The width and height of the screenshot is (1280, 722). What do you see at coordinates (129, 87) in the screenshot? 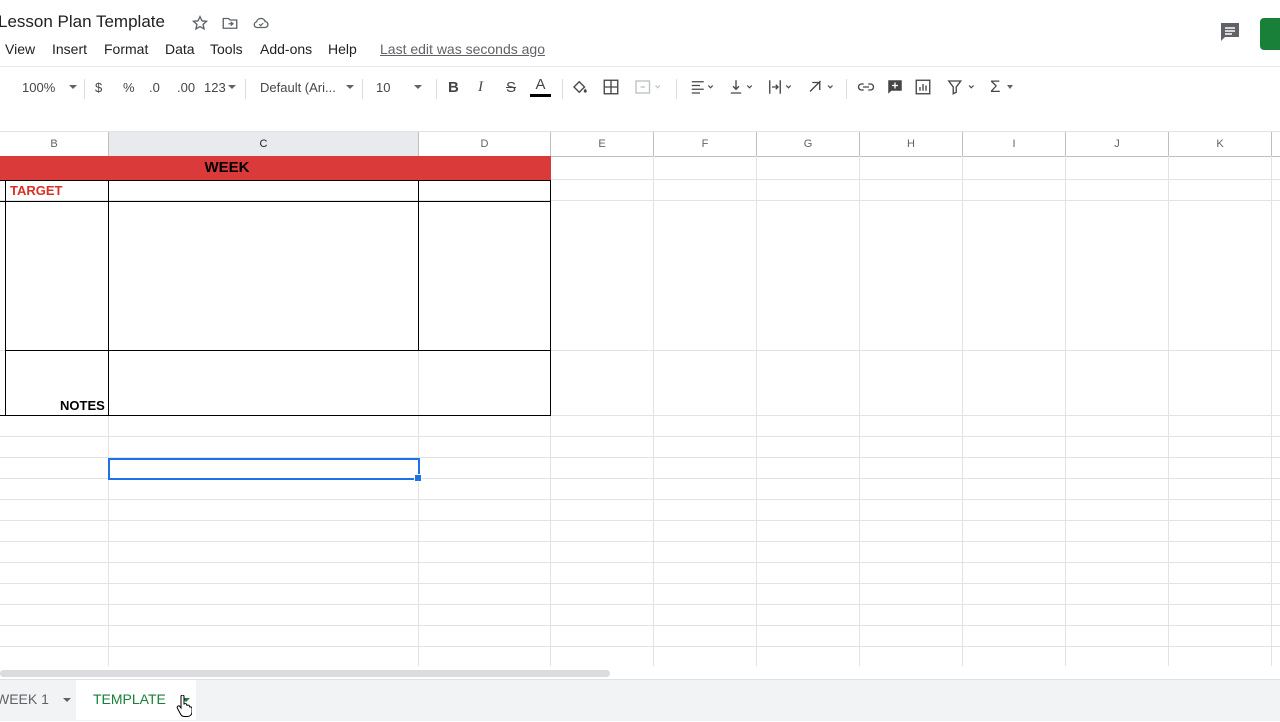
I see `percent-button: %` at bounding box center [129, 87].